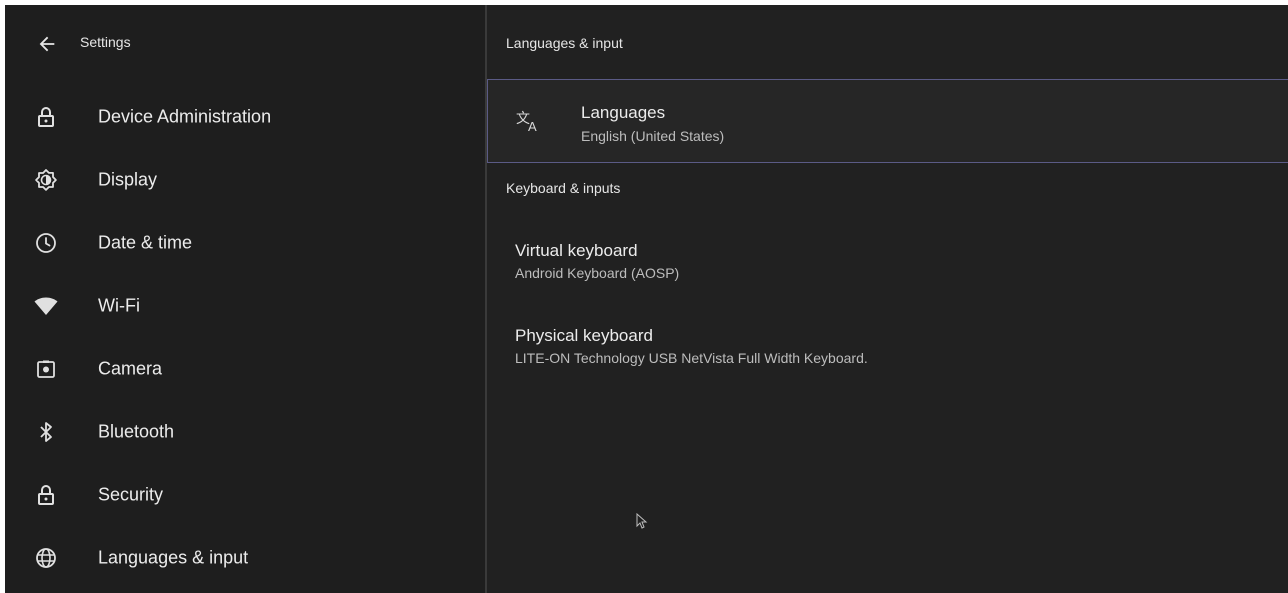 This screenshot has width=1288, height=593. I want to click on languages-item: 文 A Languages English (United States), so click(887, 121).